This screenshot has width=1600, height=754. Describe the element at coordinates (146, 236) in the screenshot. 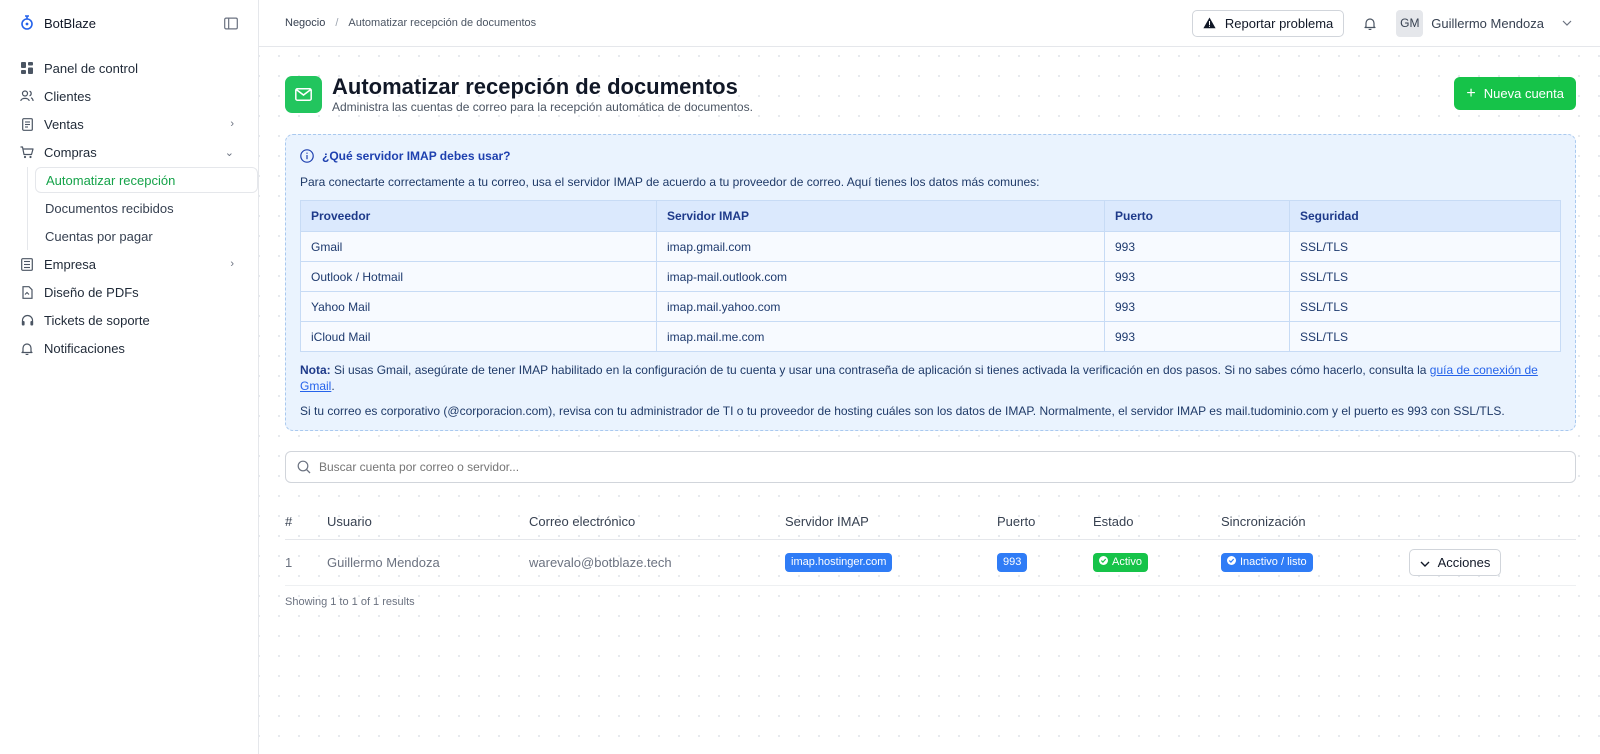

I see `sidebar-subitem-cuentas: Cuentas por pagar` at that location.